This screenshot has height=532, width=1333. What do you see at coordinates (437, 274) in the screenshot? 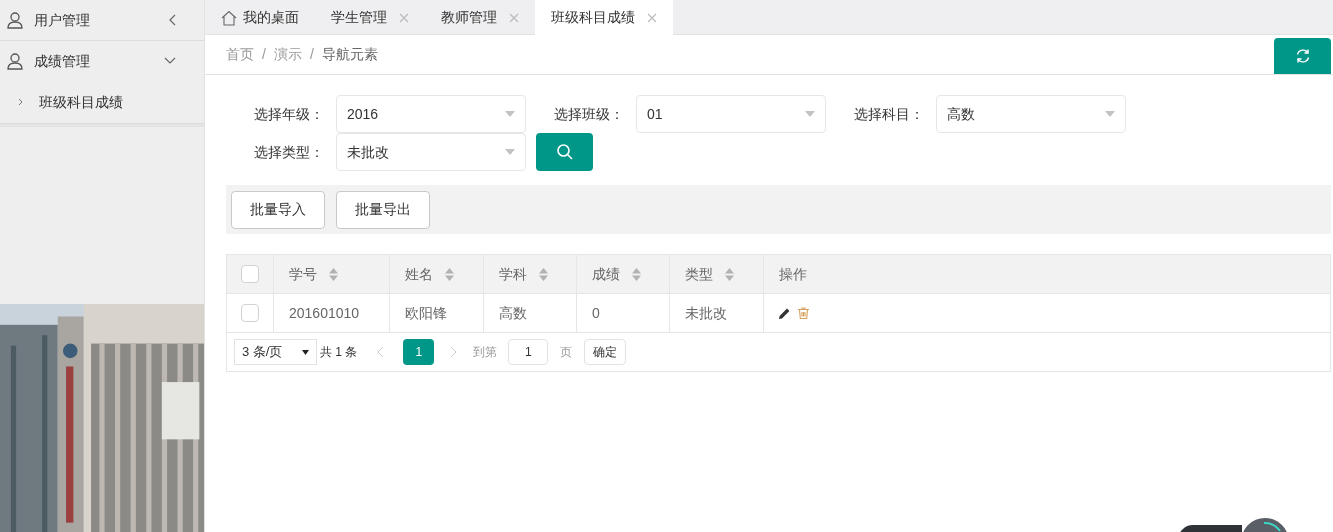
I see `column-header: 姓名` at bounding box center [437, 274].